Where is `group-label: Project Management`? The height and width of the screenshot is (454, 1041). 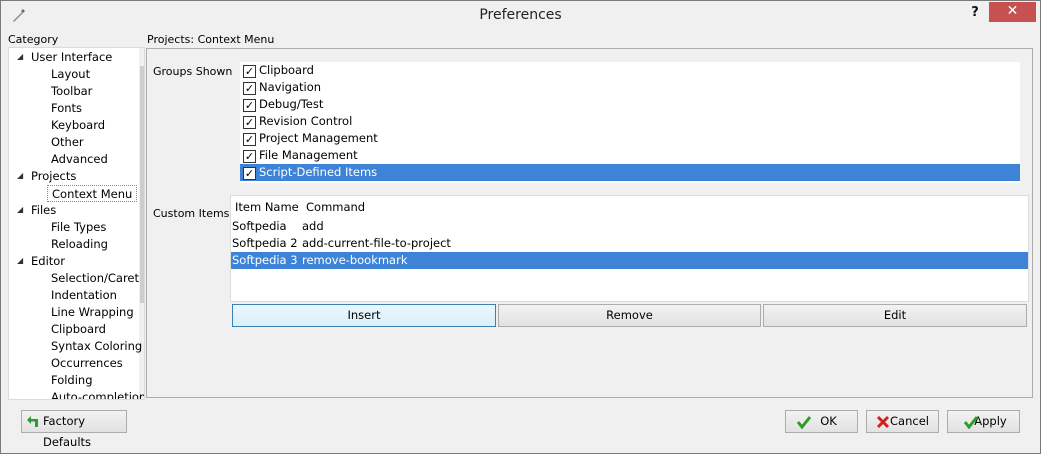 group-label: Project Management is located at coordinates (318, 138).